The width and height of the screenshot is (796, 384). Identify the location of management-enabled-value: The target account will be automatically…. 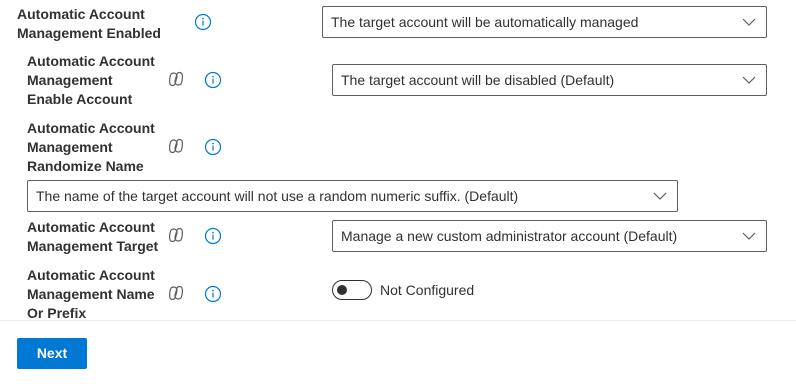
(485, 22).